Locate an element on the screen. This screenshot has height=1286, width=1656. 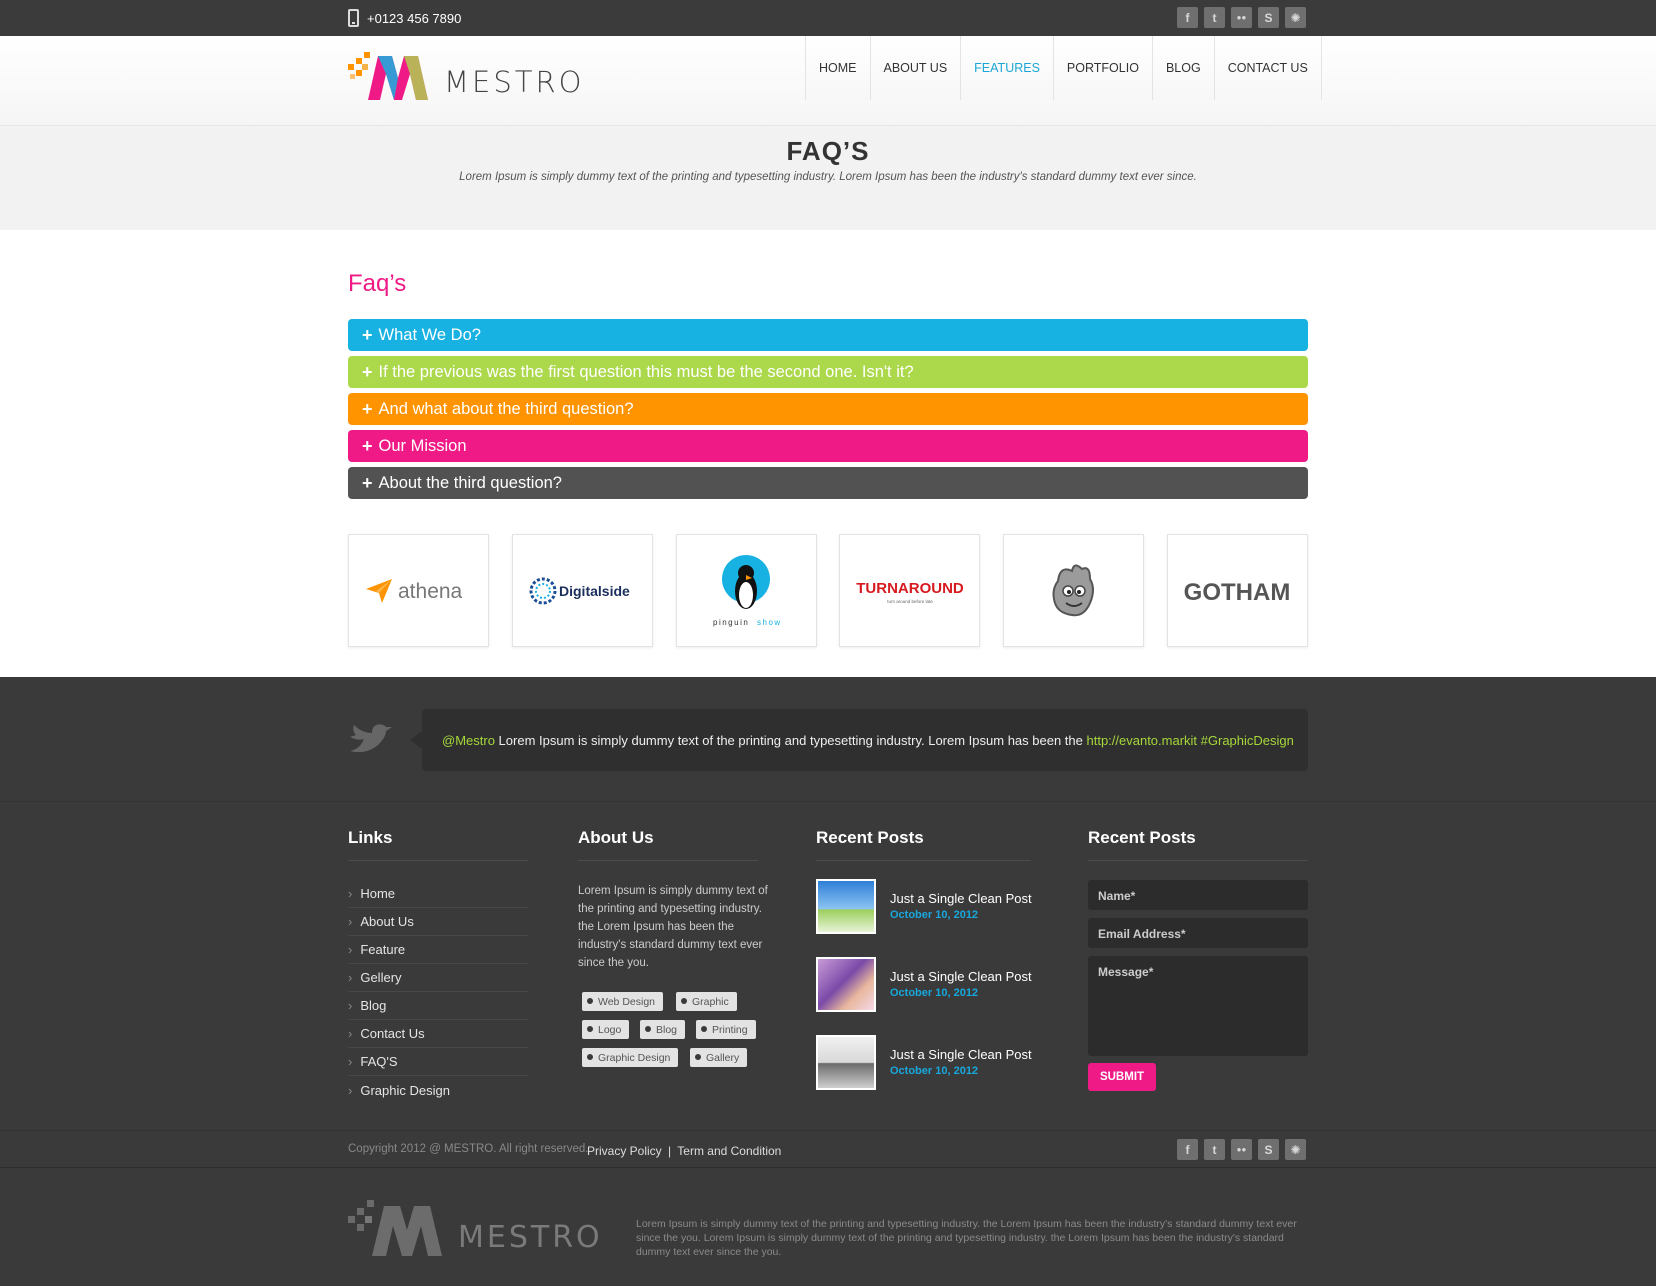
tag-blog: Blog is located at coordinates (663, 1029).